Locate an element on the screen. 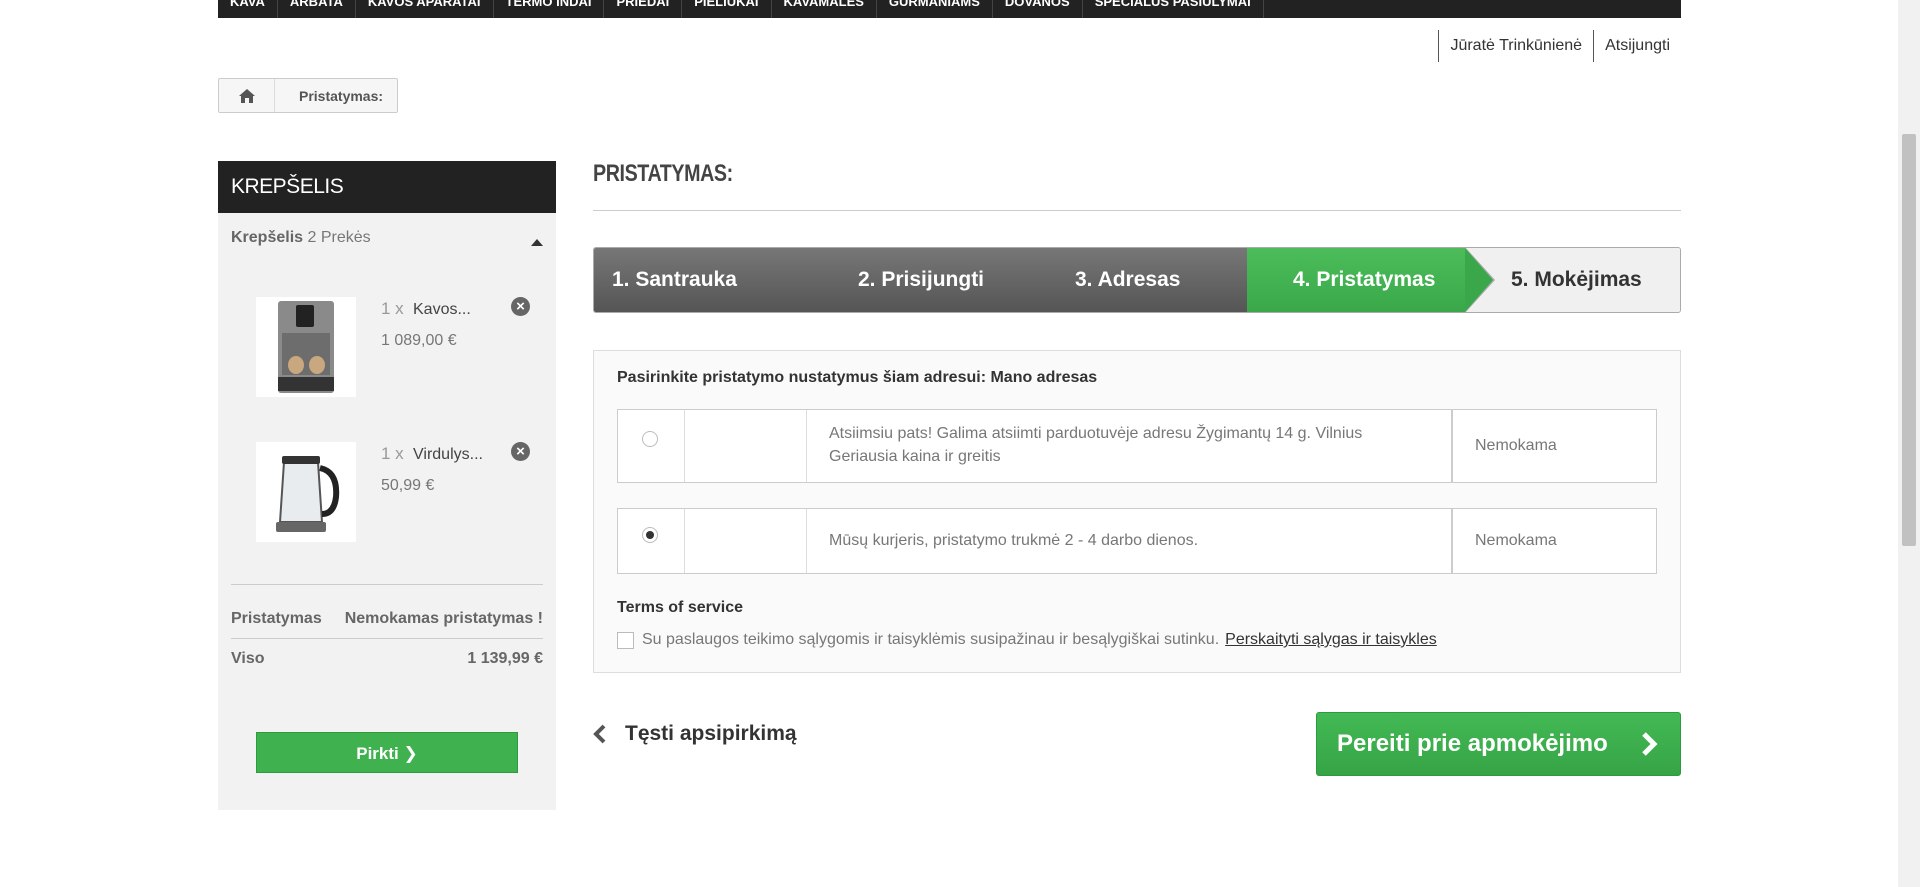 The image size is (1920, 887). proceed-to-payment-label: Pereiti prie apmokėjimo is located at coordinates (1472, 743).